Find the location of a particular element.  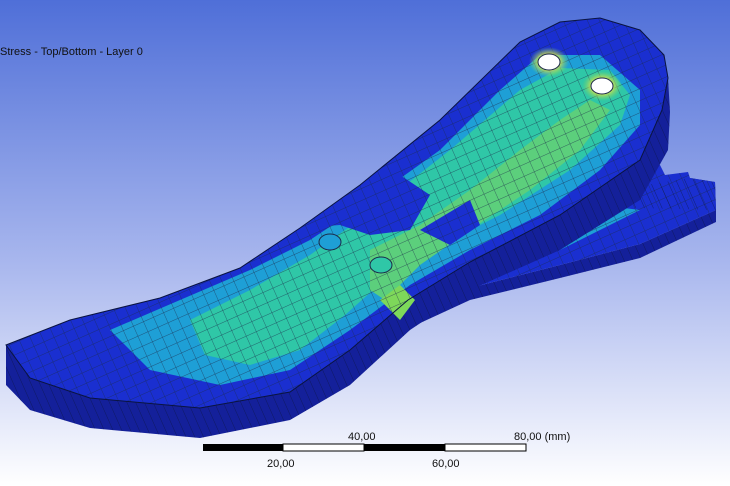

scale-label-20: 20,00 is located at coordinates (281, 464).